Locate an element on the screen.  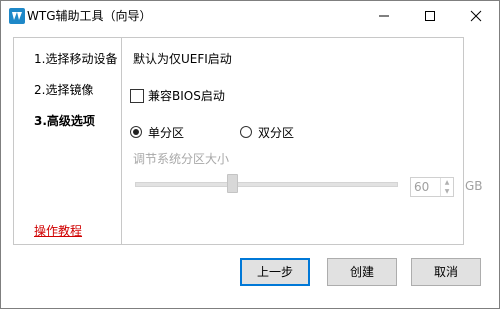
spin-up-icon: ▲ is located at coordinates (447, 182).